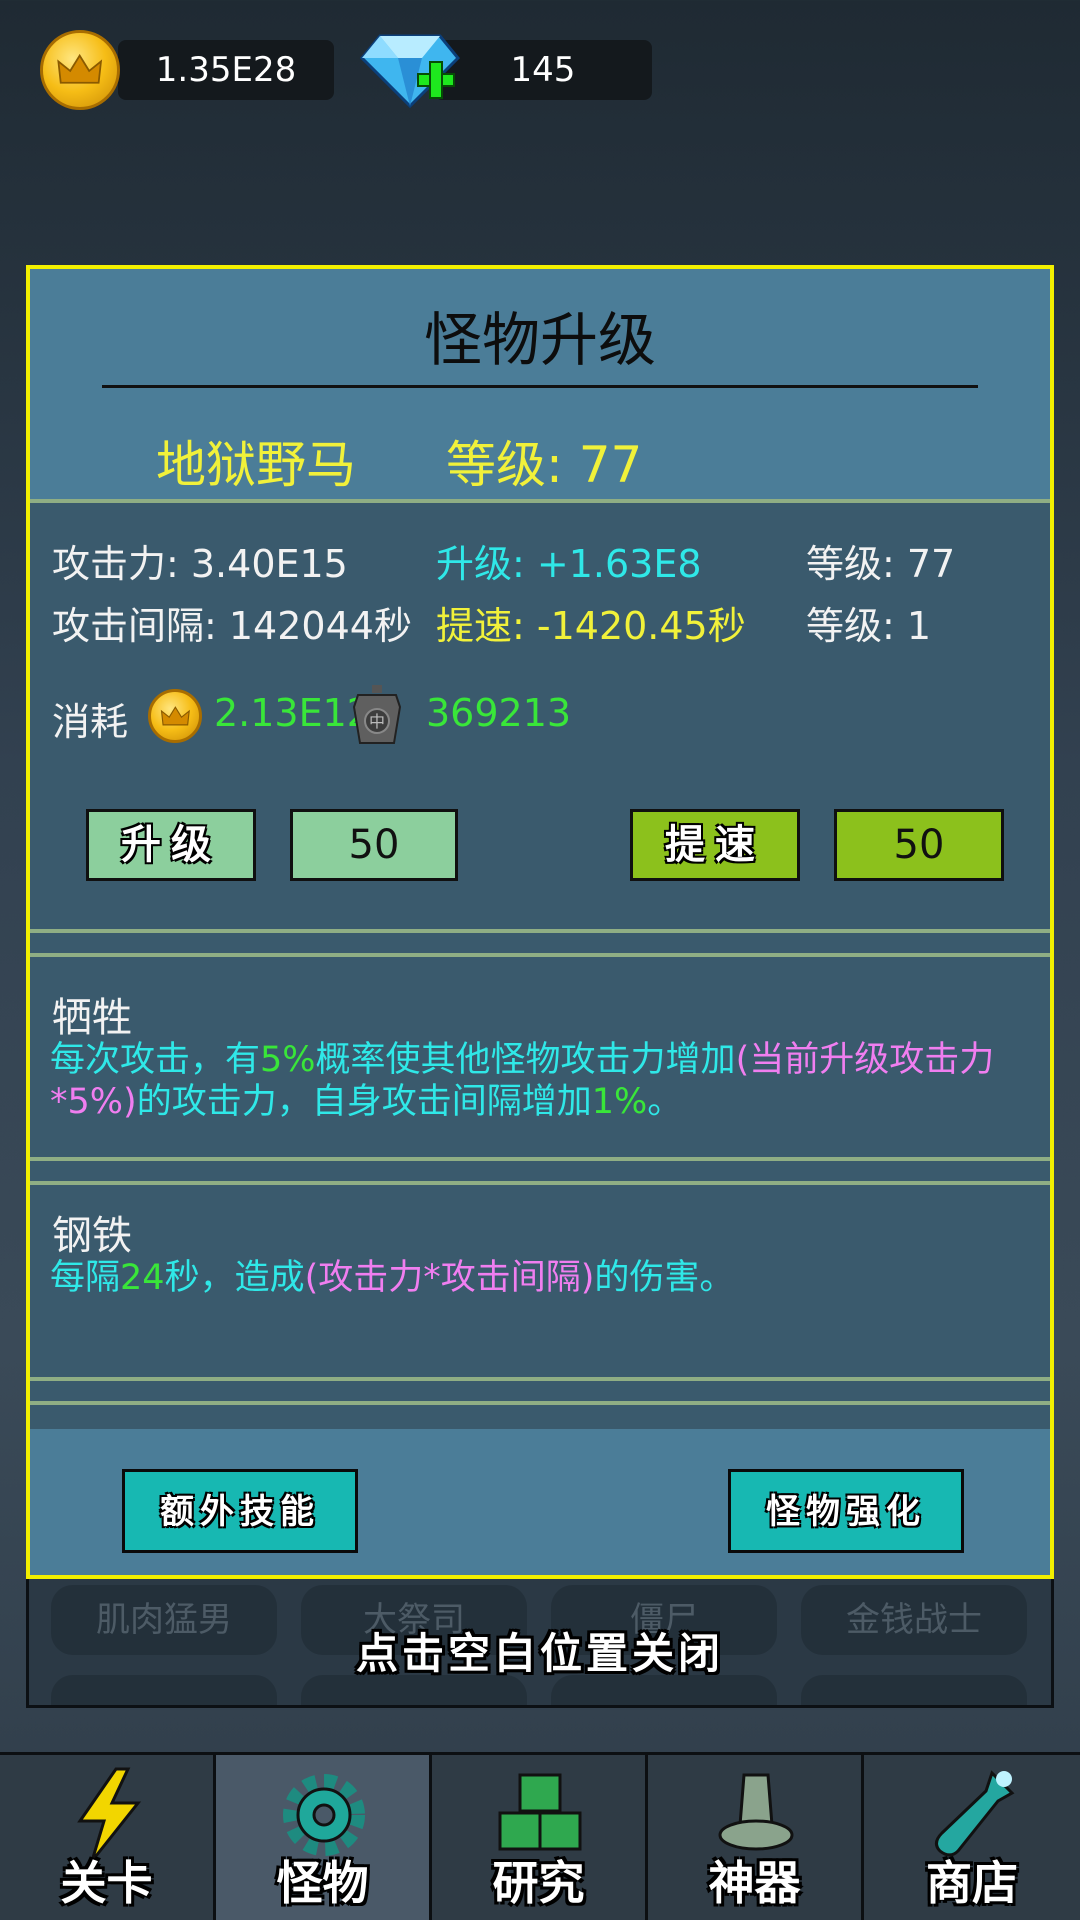 Image resolution: width=1080 pixels, height=1920 pixels. I want to click on nav-label: 研究, so click(538, 1883).